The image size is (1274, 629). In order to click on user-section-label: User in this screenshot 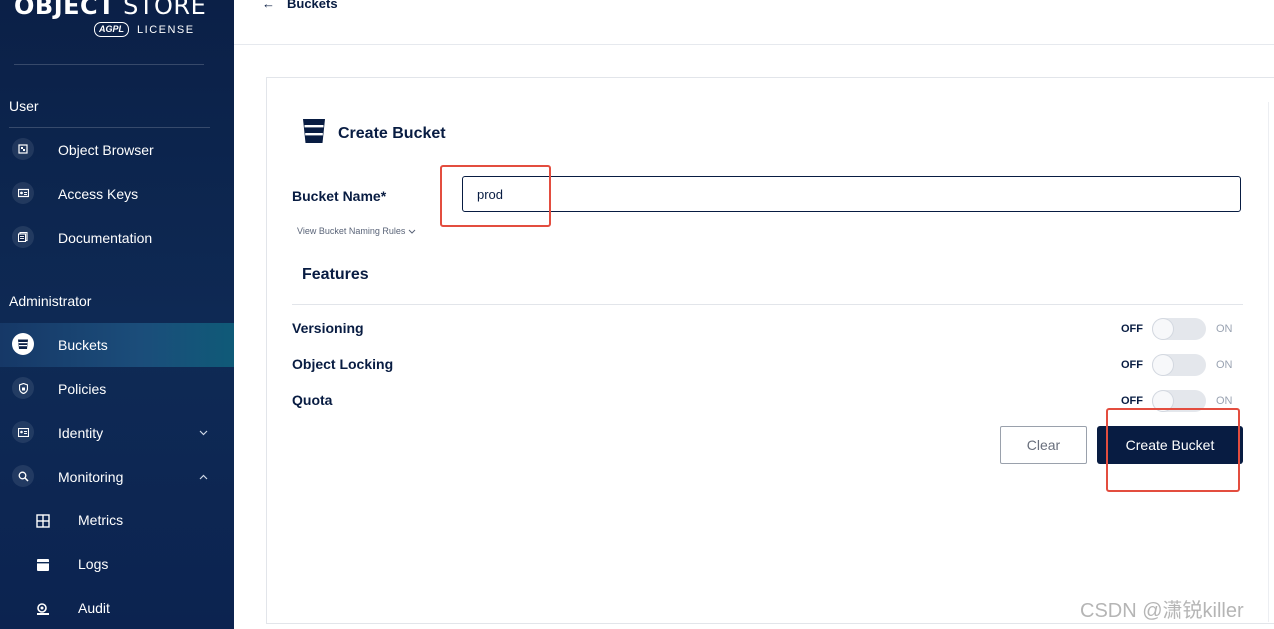, I will do `click(24, 106)`.